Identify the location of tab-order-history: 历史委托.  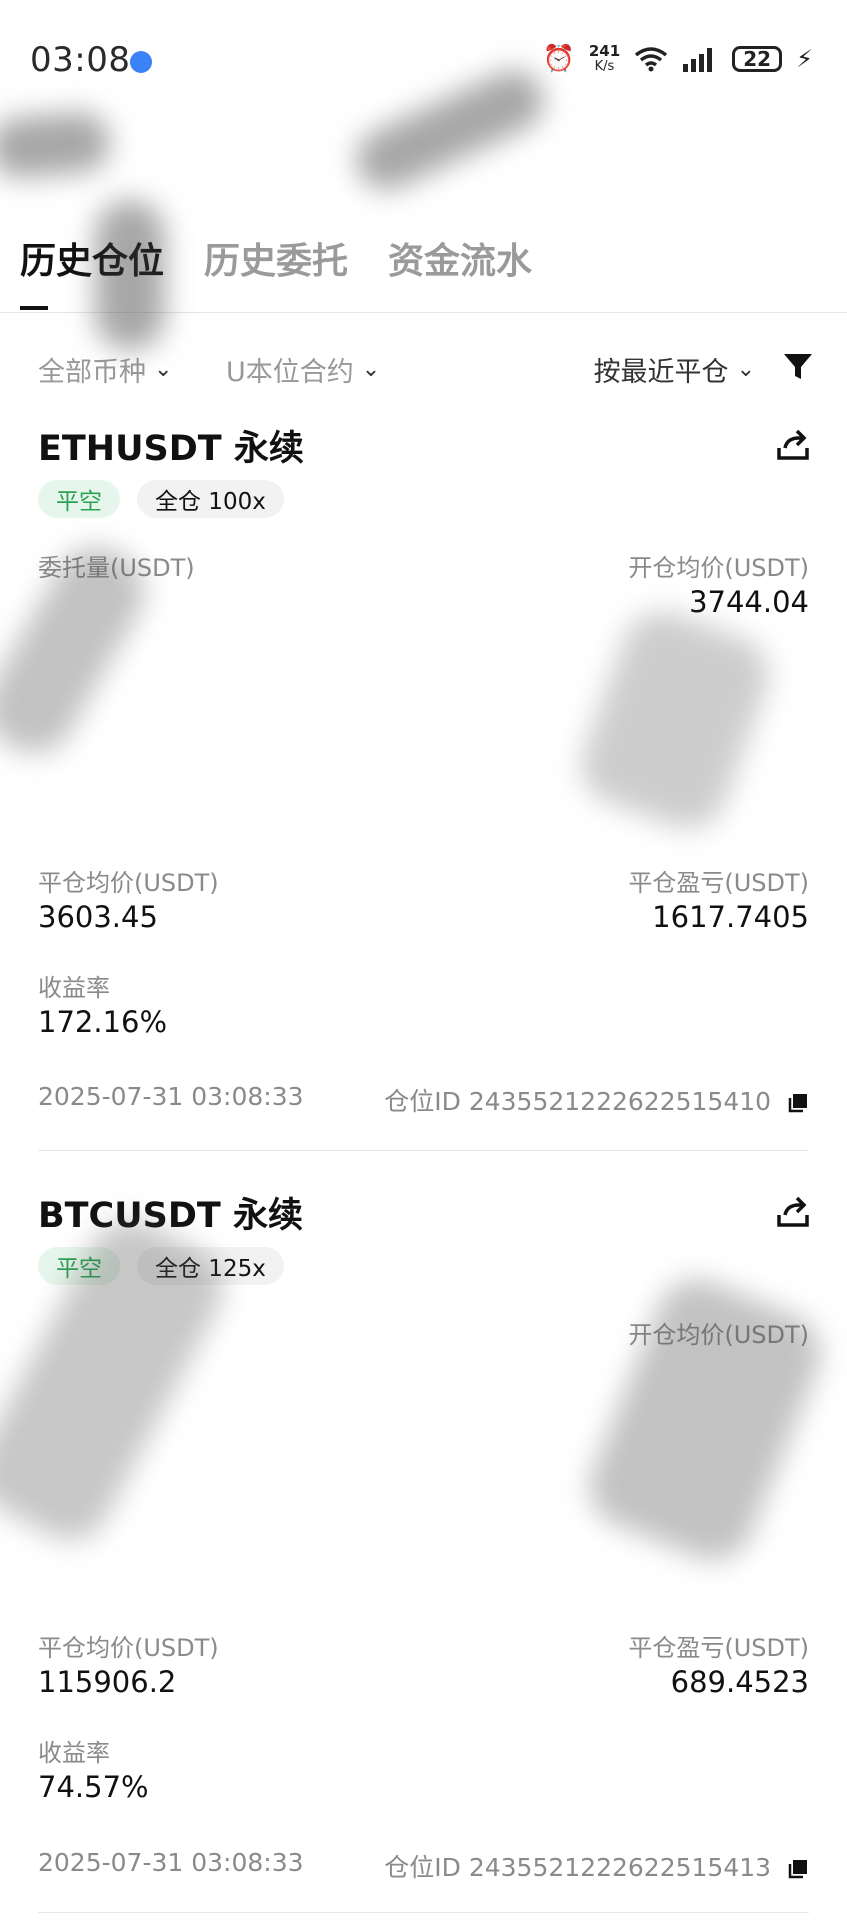
(276, 258).